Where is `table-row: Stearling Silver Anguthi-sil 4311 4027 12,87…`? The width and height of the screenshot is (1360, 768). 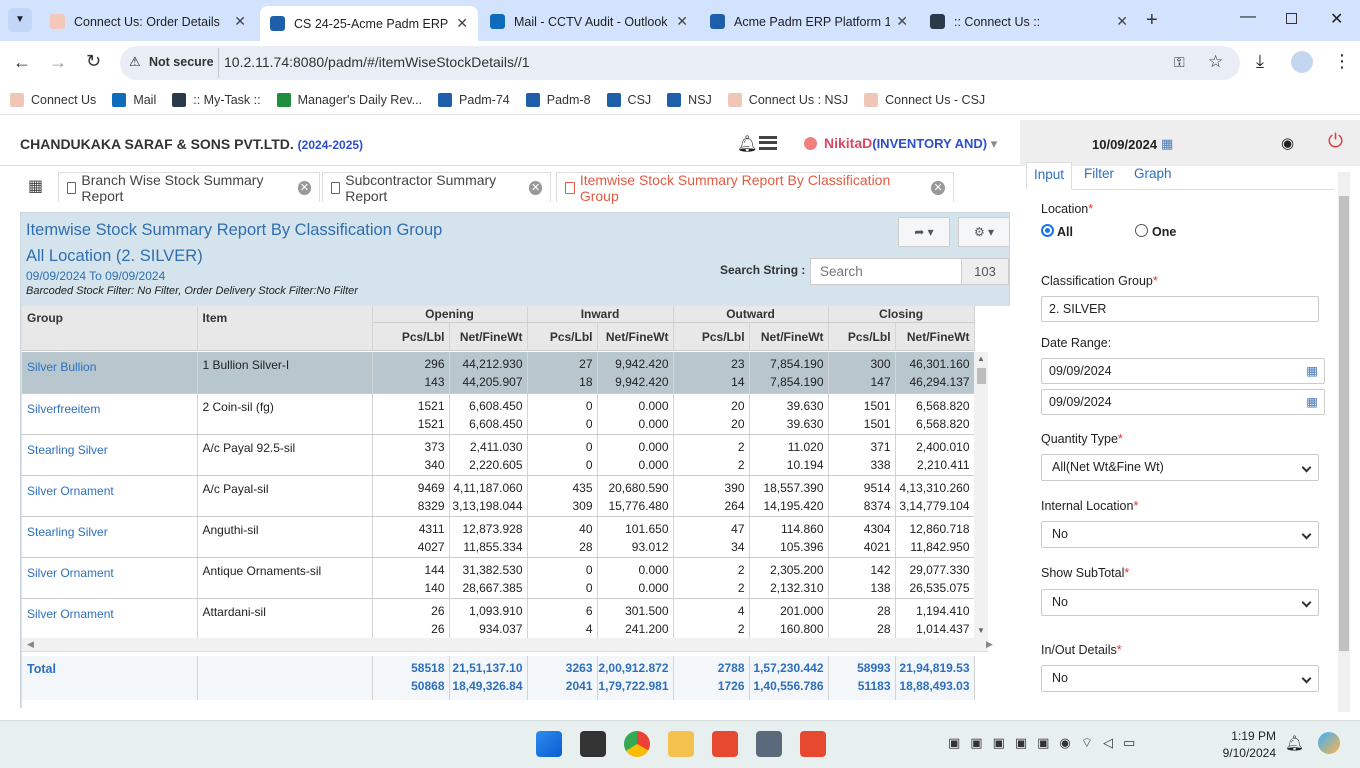
table-row: Stearling Silver Anguthi-sil 4311 4027 12,87… is located at coordinates (498, 537).